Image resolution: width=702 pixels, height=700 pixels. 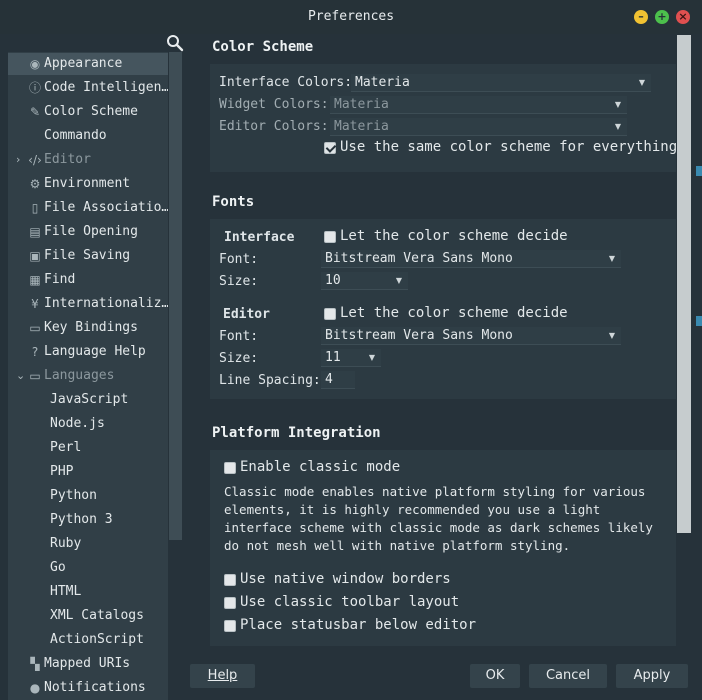 What do you see at coordinates (364, 281) in the screenshot?
I see `interface-size-select: 10 ▼` at bounding box center [364, 281].